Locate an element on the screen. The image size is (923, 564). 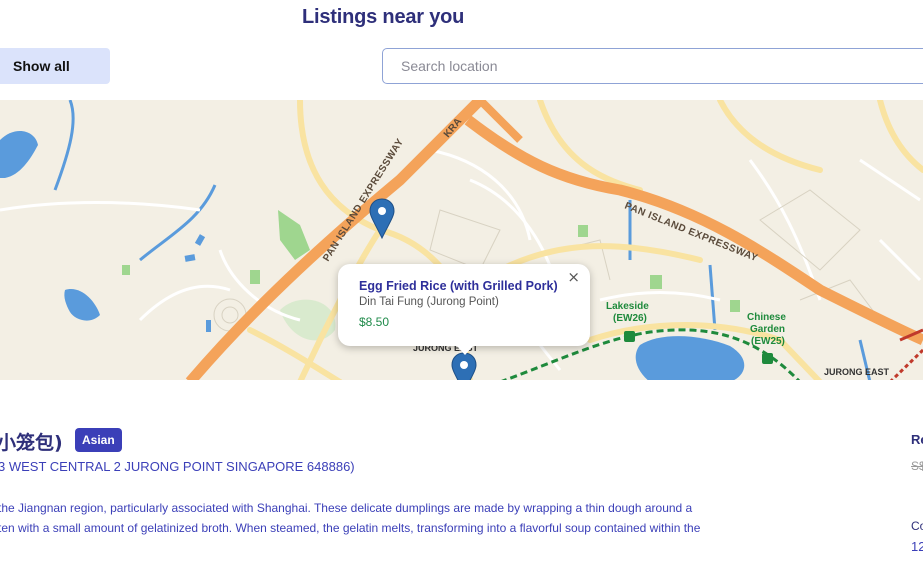
station-label: (EW25) is located at coordinates (768, 341).